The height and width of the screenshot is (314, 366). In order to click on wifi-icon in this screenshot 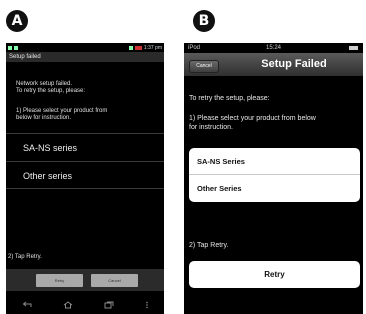, I will do `click(130, 47)`.